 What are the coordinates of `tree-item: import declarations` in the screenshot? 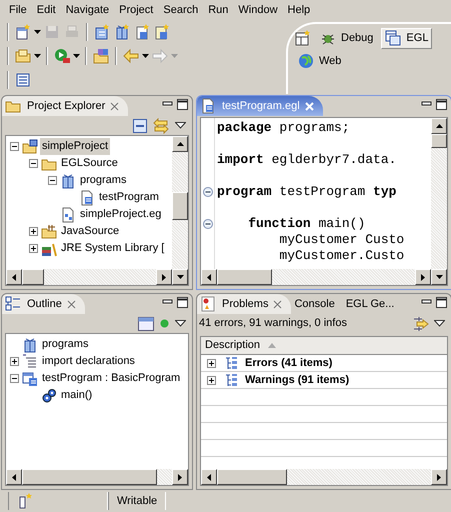 It's located at (88, 361).